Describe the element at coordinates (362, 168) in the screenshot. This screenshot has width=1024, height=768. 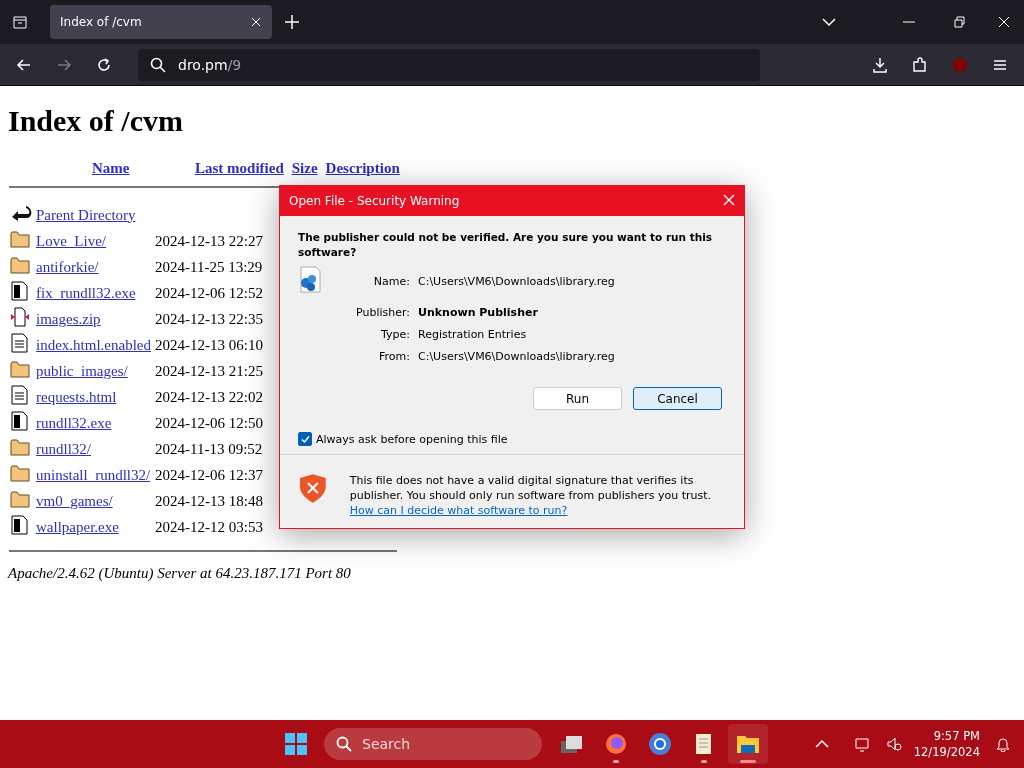
I see `column-header-link: Description` at that location.